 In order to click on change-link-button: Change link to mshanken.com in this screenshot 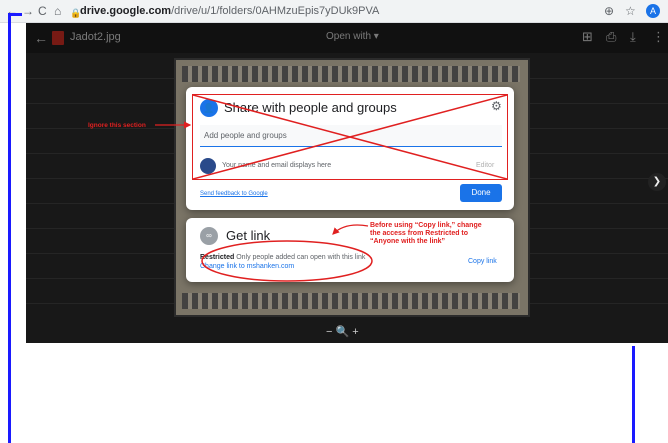, I will do `click(247, 266)`.